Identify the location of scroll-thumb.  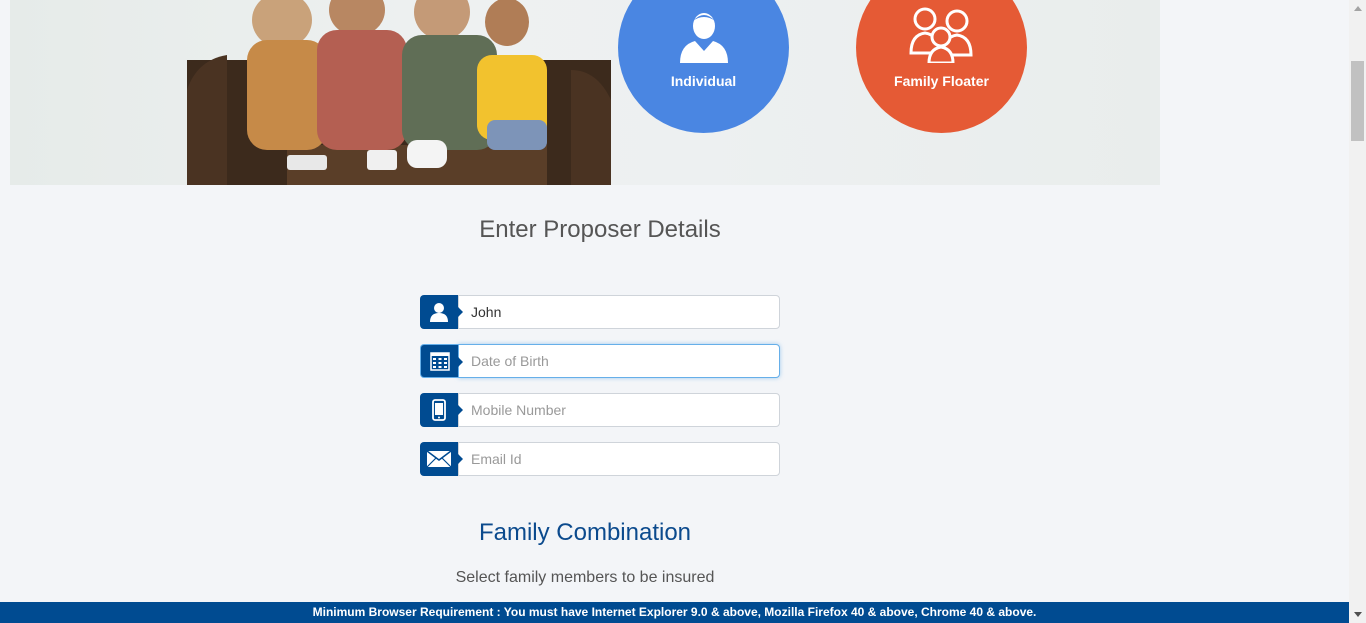
(1357, 101).